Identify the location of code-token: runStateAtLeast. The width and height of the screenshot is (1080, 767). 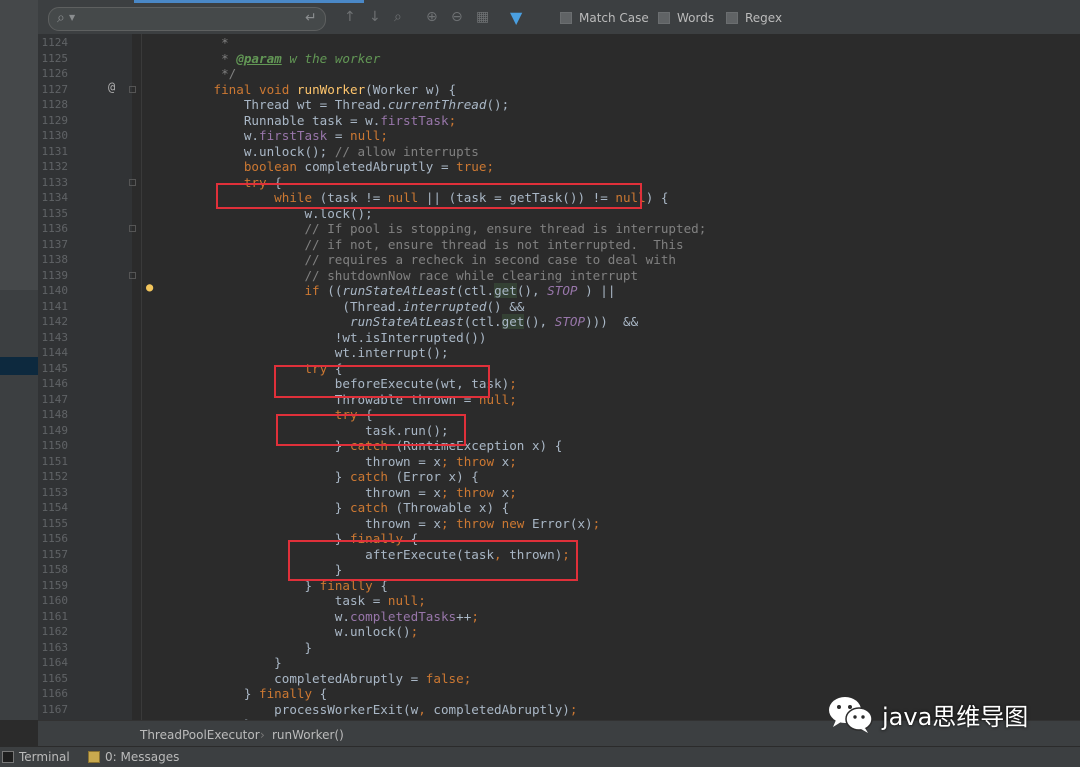
(399, 290).